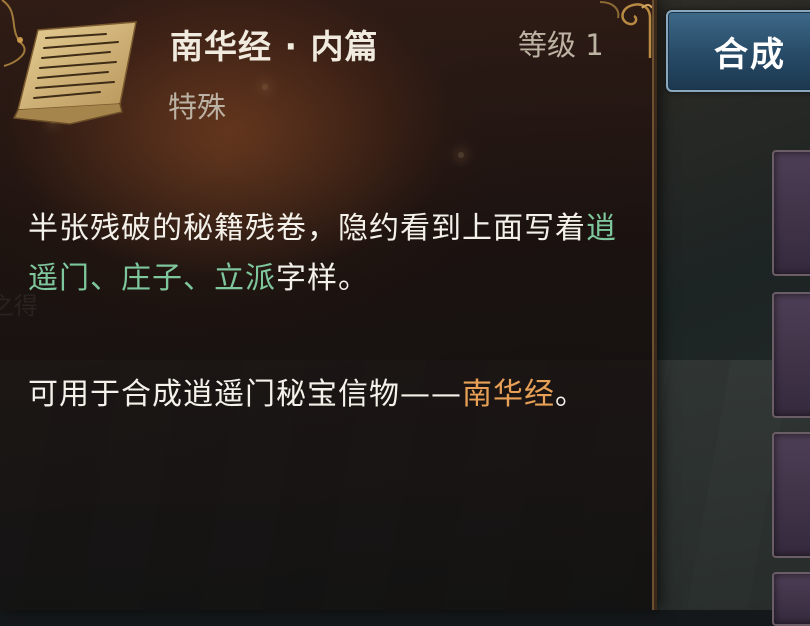 This screenshot has width=810, height=626. I want to click on item-usage-description: 可用于合成逍遥门秘宝信物——南华经。, so click(333, 395).